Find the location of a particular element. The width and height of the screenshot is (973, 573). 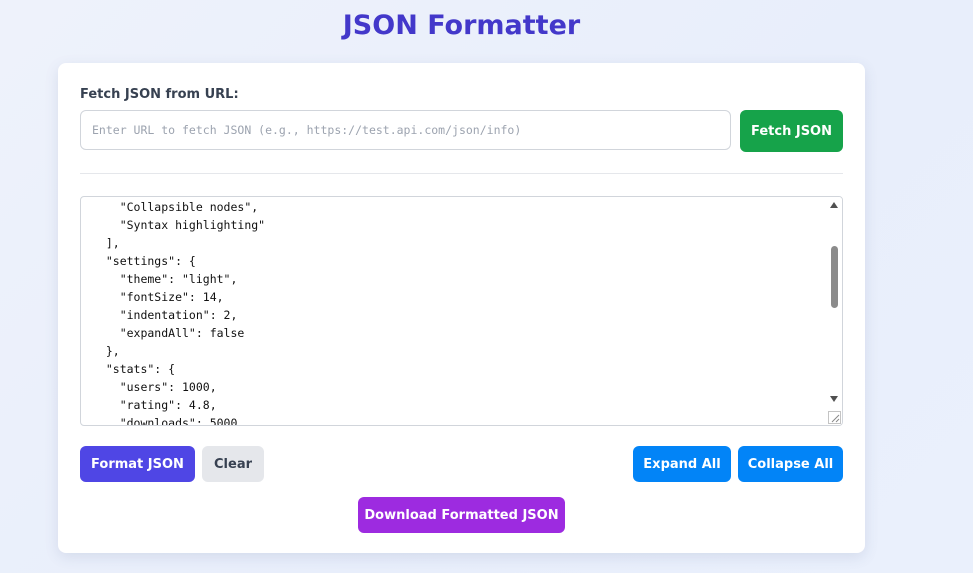

fetch-json-button: Fetch JSON is located at coordinates (791, 131).